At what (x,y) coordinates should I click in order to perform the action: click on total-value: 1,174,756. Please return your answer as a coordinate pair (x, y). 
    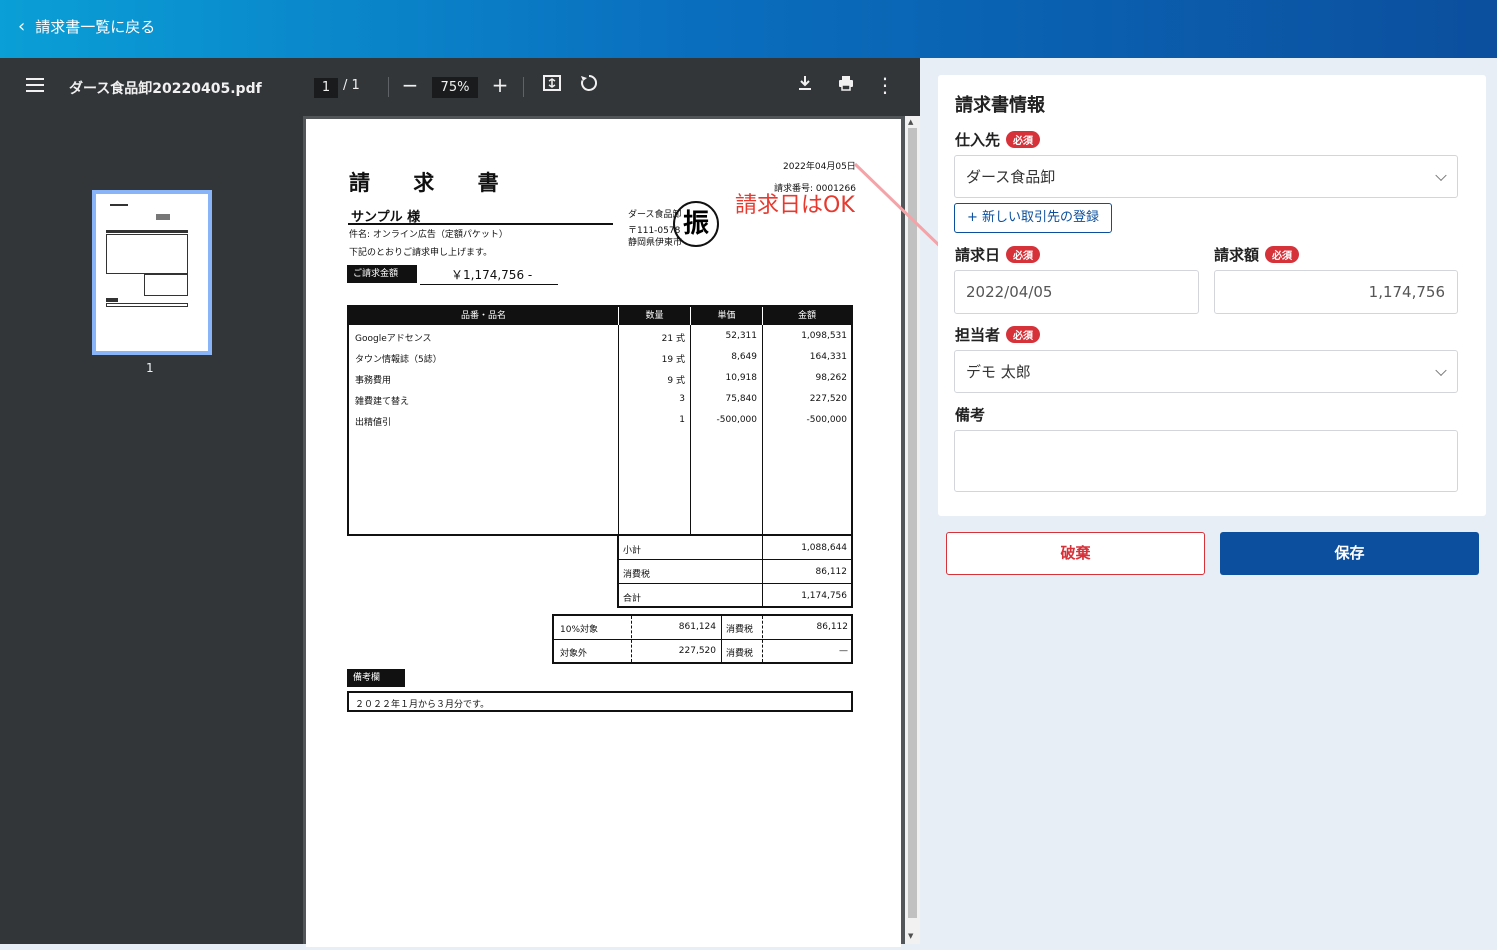
    Looking at the image, I should click on (824, 596).